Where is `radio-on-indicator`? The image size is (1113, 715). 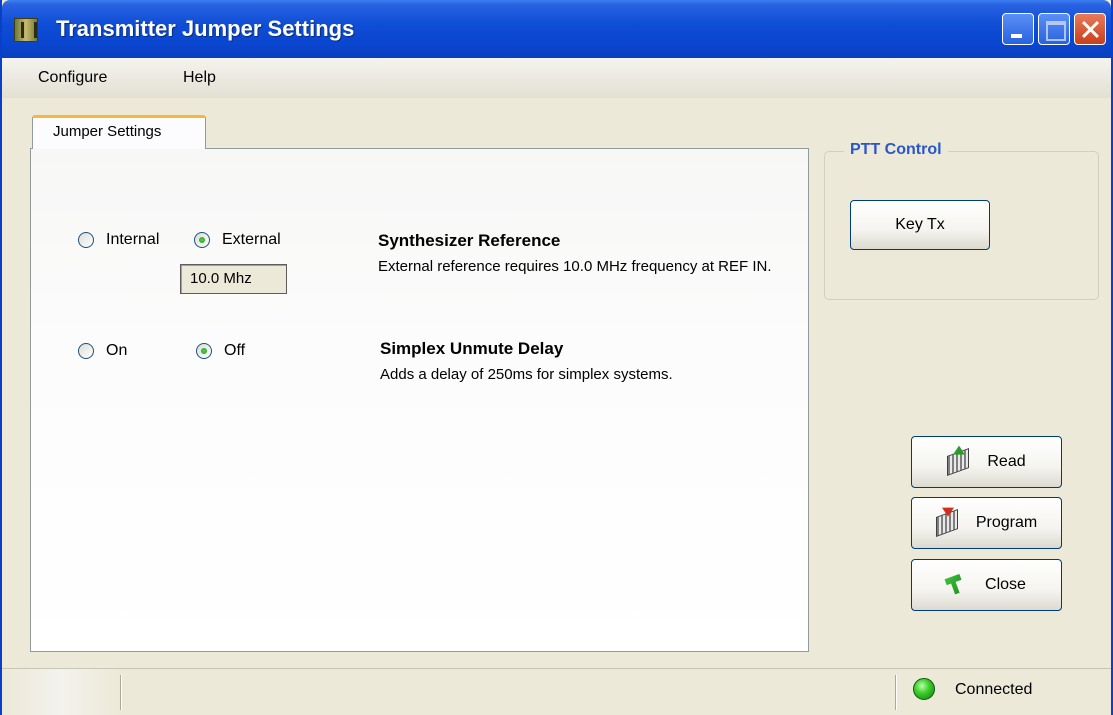 radio-on-indicator is located at coordinates (86, 351).